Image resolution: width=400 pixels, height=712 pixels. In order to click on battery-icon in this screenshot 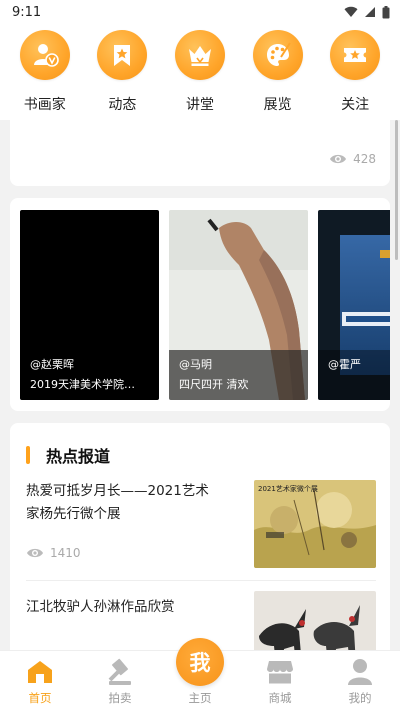, I will do `click(386, 11)`.